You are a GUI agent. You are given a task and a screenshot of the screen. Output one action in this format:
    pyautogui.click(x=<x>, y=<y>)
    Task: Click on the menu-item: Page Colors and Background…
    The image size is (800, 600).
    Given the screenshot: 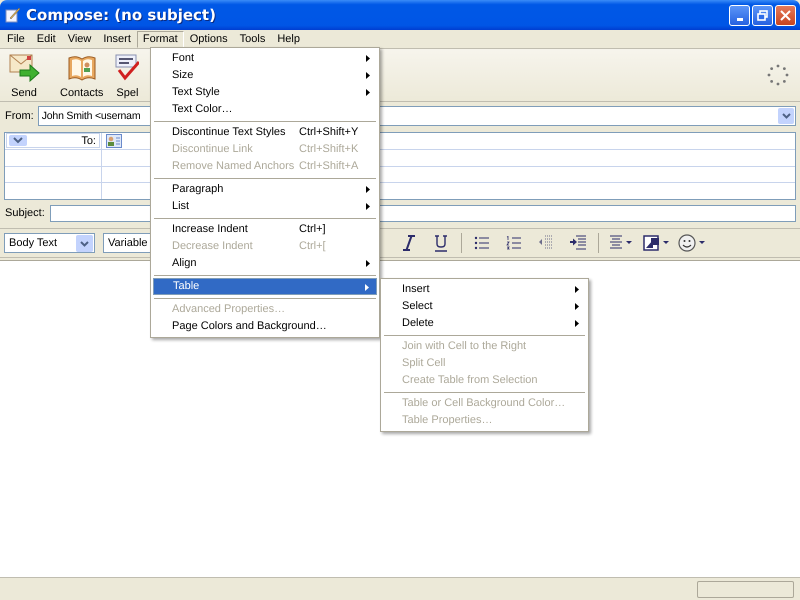 What is the action you would take?
    pyautogui.click(x=265, y=326)
    